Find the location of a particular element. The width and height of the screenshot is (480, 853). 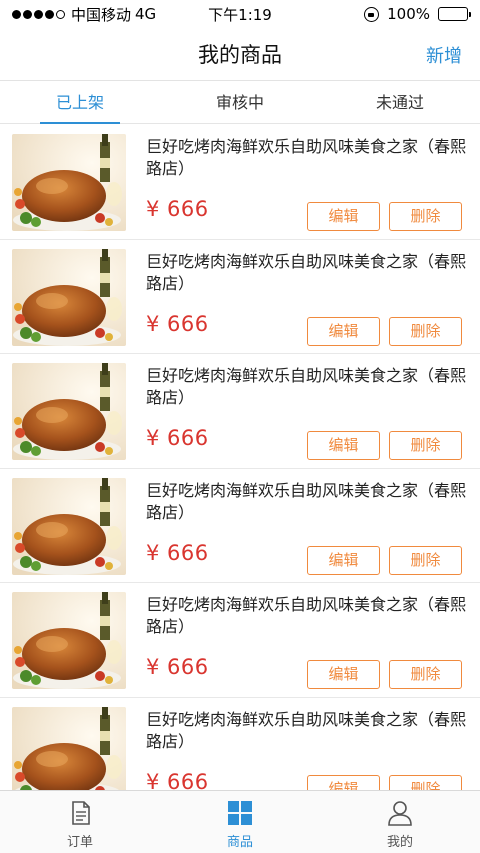

bottom-tab-bar: 订单 商品 我的 is located at coordinates (240, 821).